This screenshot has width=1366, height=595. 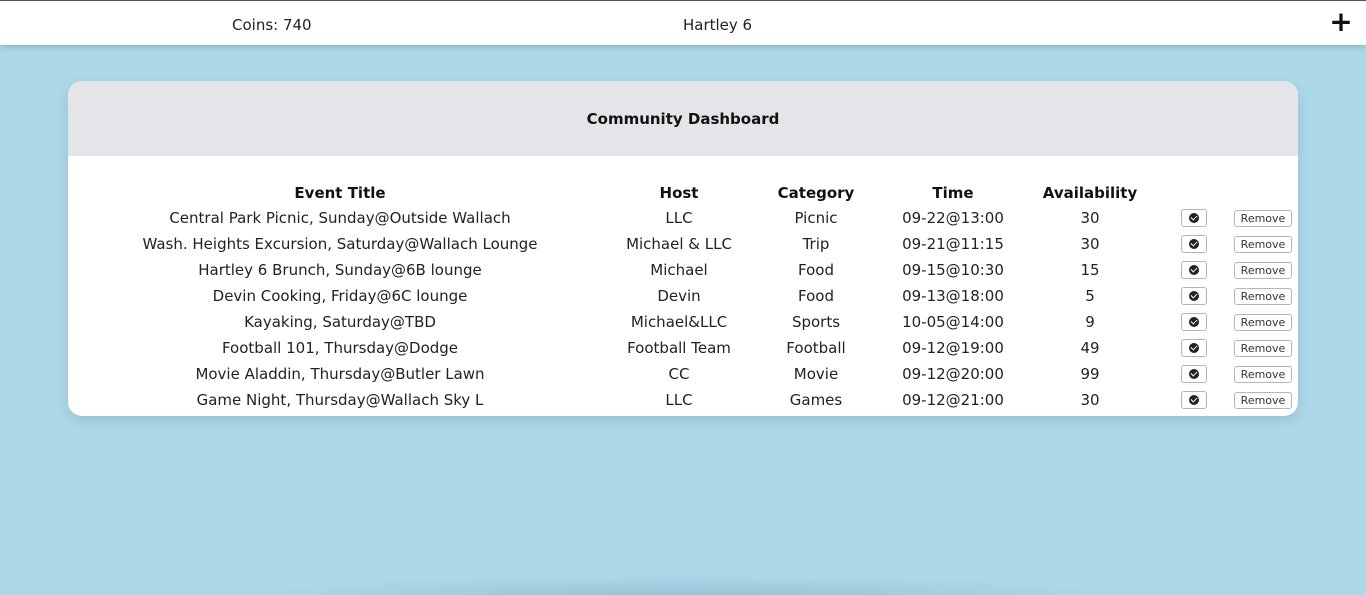 I want to click on host-cell: CC, so click(x=679, y=374).